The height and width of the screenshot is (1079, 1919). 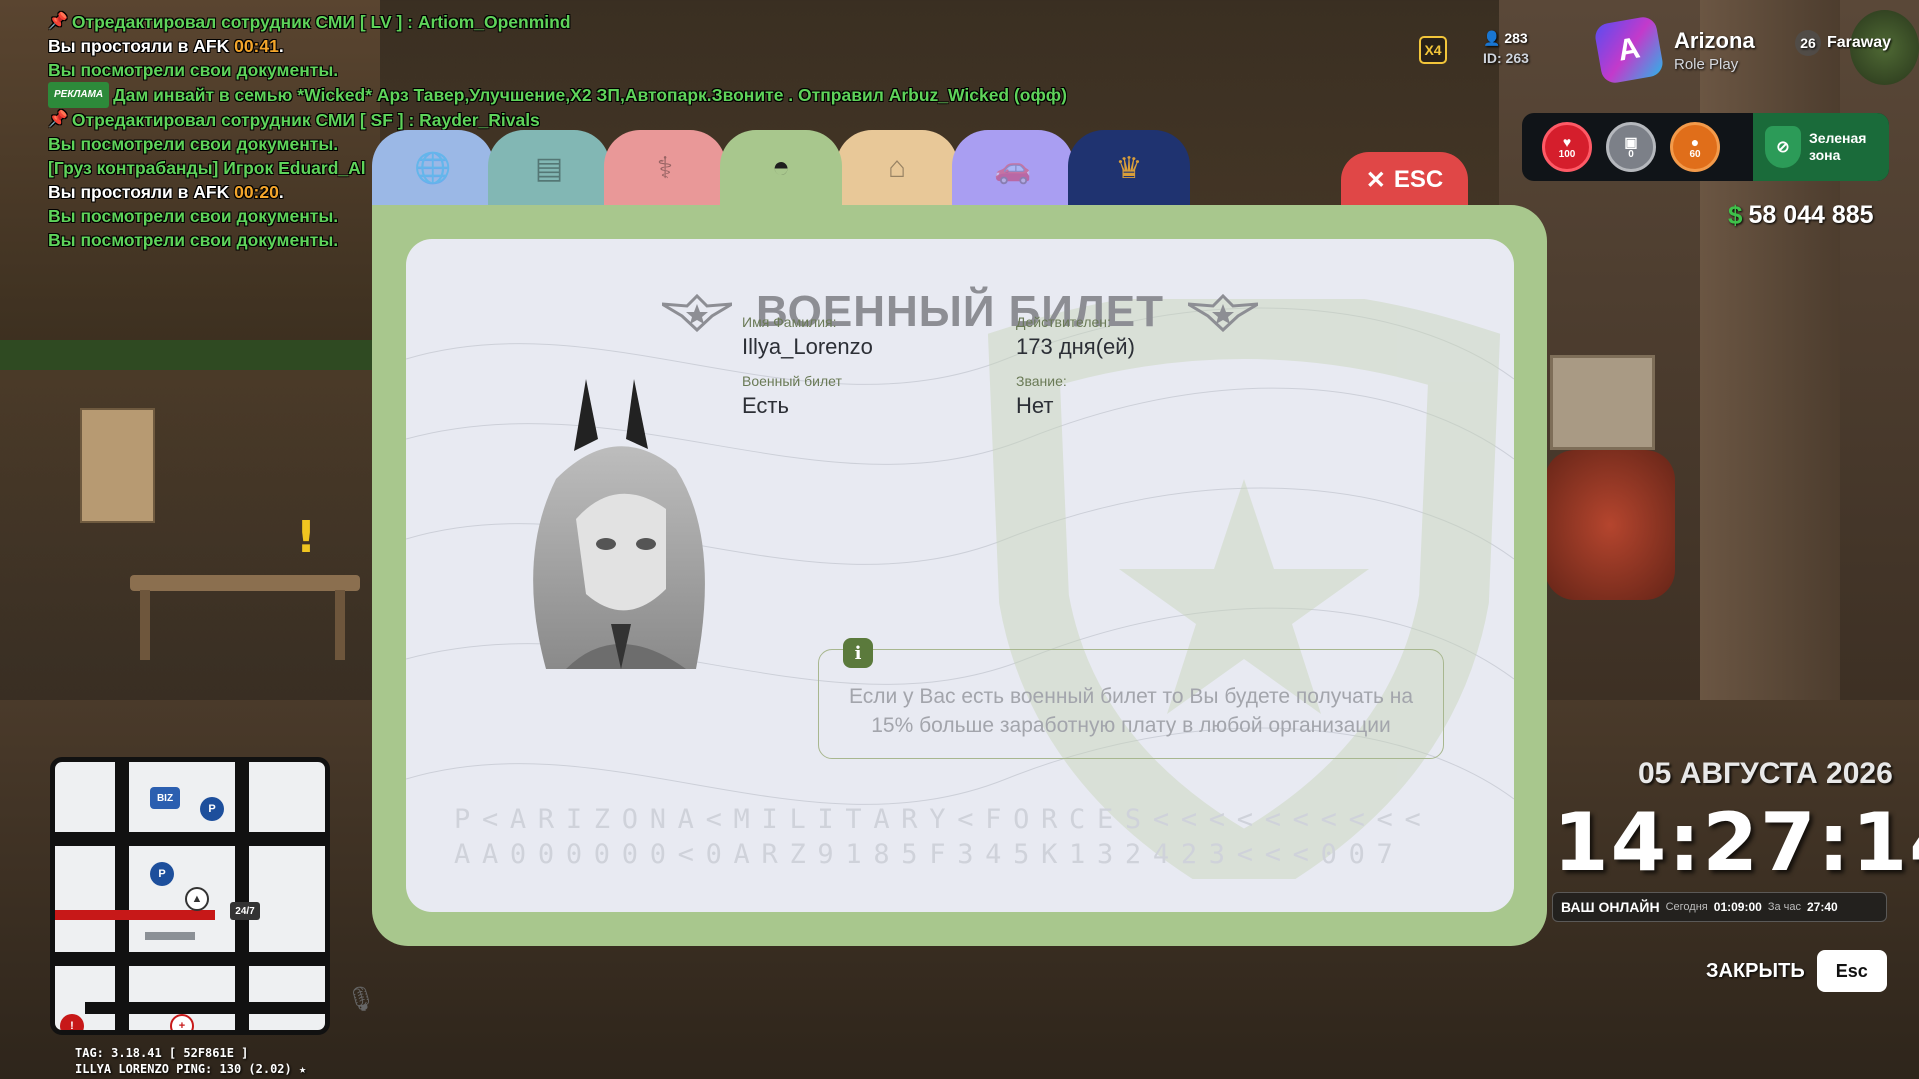 I want to click on tab-id-card: ▤, so click(x=549, y=168).